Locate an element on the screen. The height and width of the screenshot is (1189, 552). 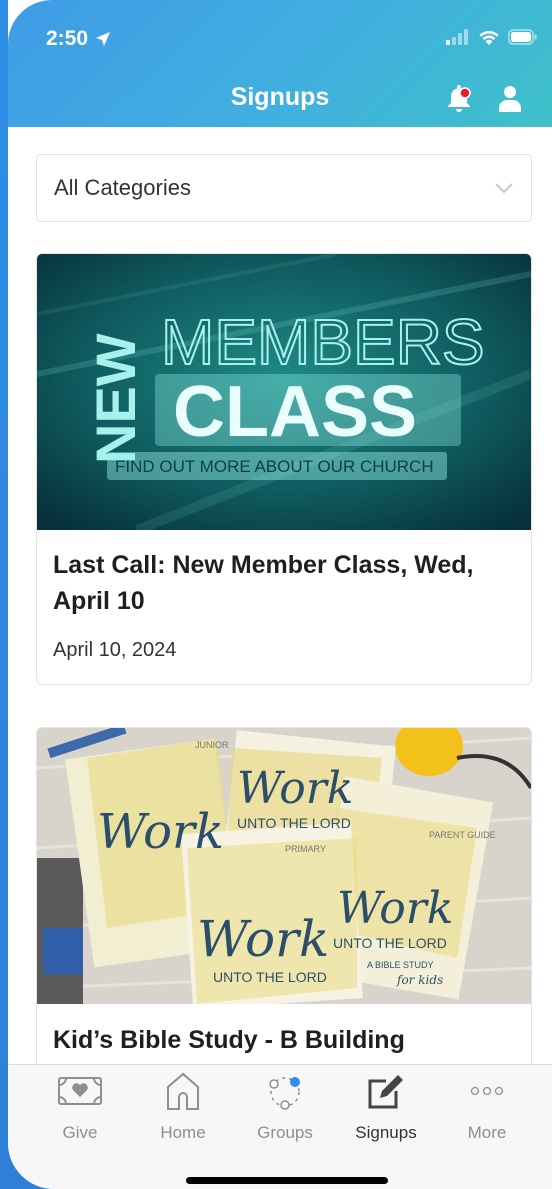
tab-groups: Groups is located at coordinates (285, 1107).